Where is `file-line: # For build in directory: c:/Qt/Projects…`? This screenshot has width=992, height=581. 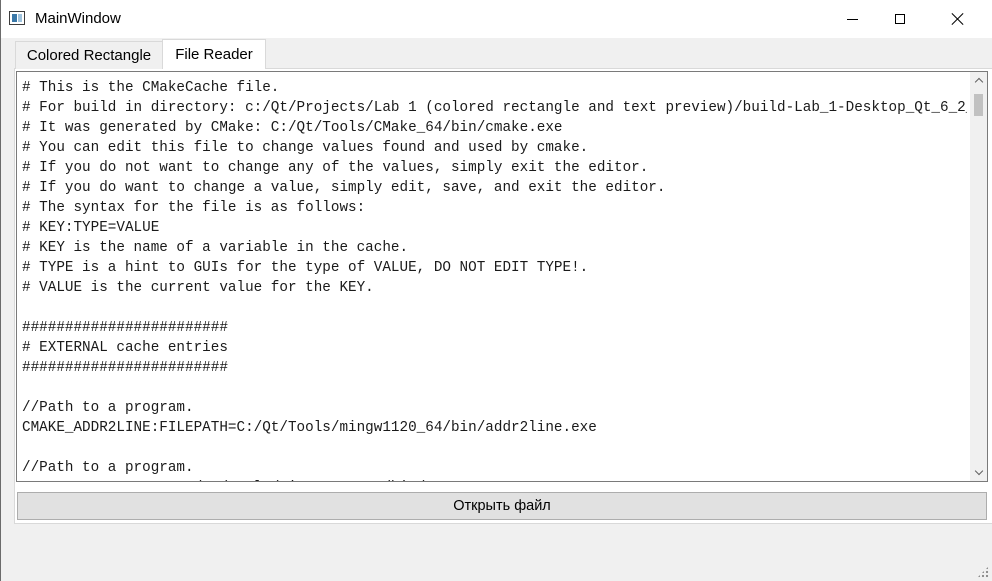 file-line: # For build in directory: c:/Qt/Projects… is located at coordinates (494, 108).